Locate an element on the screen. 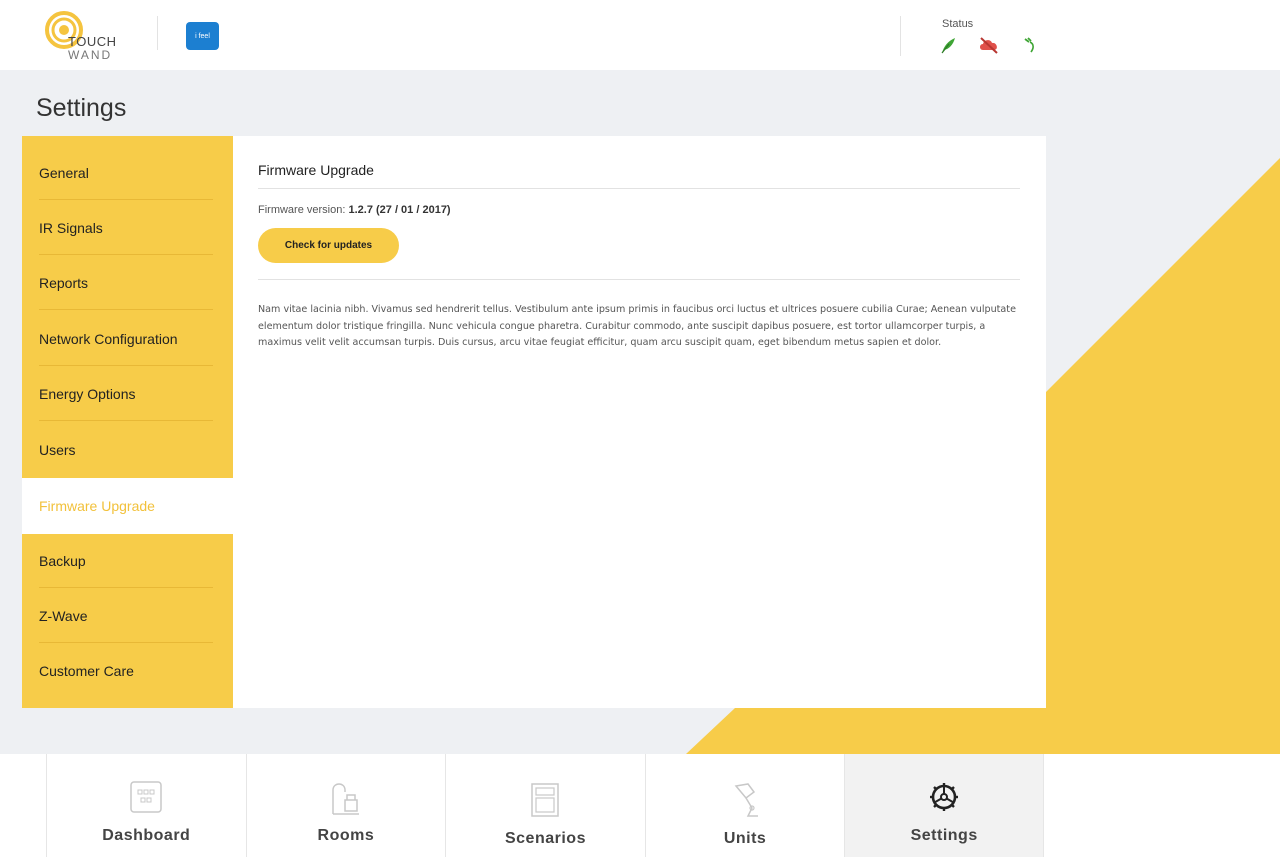  sidebar-item-customer-care: Customer Care is located at coordinates (127, 670).